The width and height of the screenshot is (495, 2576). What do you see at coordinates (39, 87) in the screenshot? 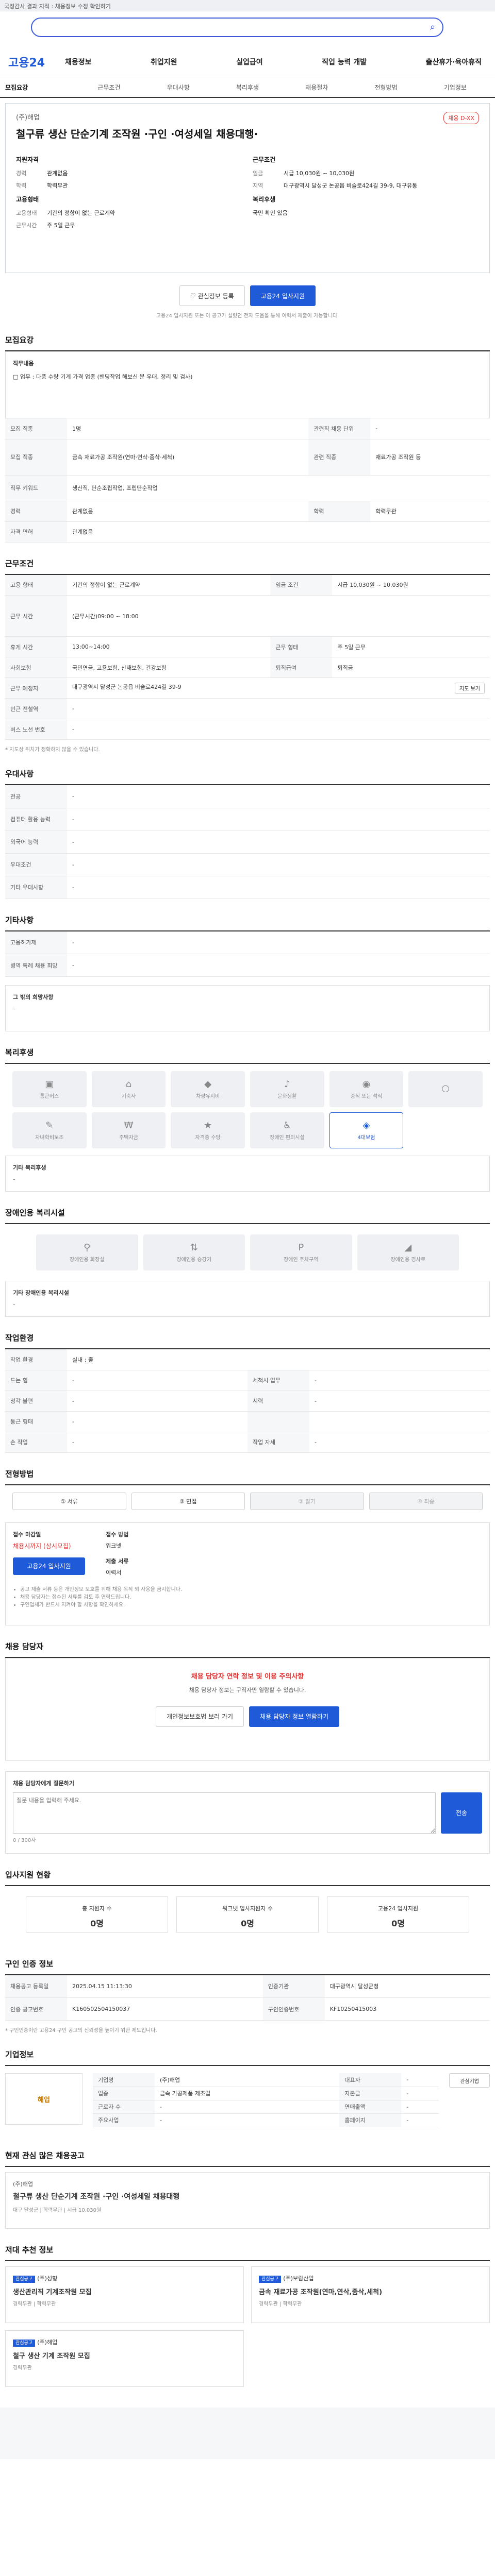
I see `tab-item: 모집요강` at bounding box center [39, 87].